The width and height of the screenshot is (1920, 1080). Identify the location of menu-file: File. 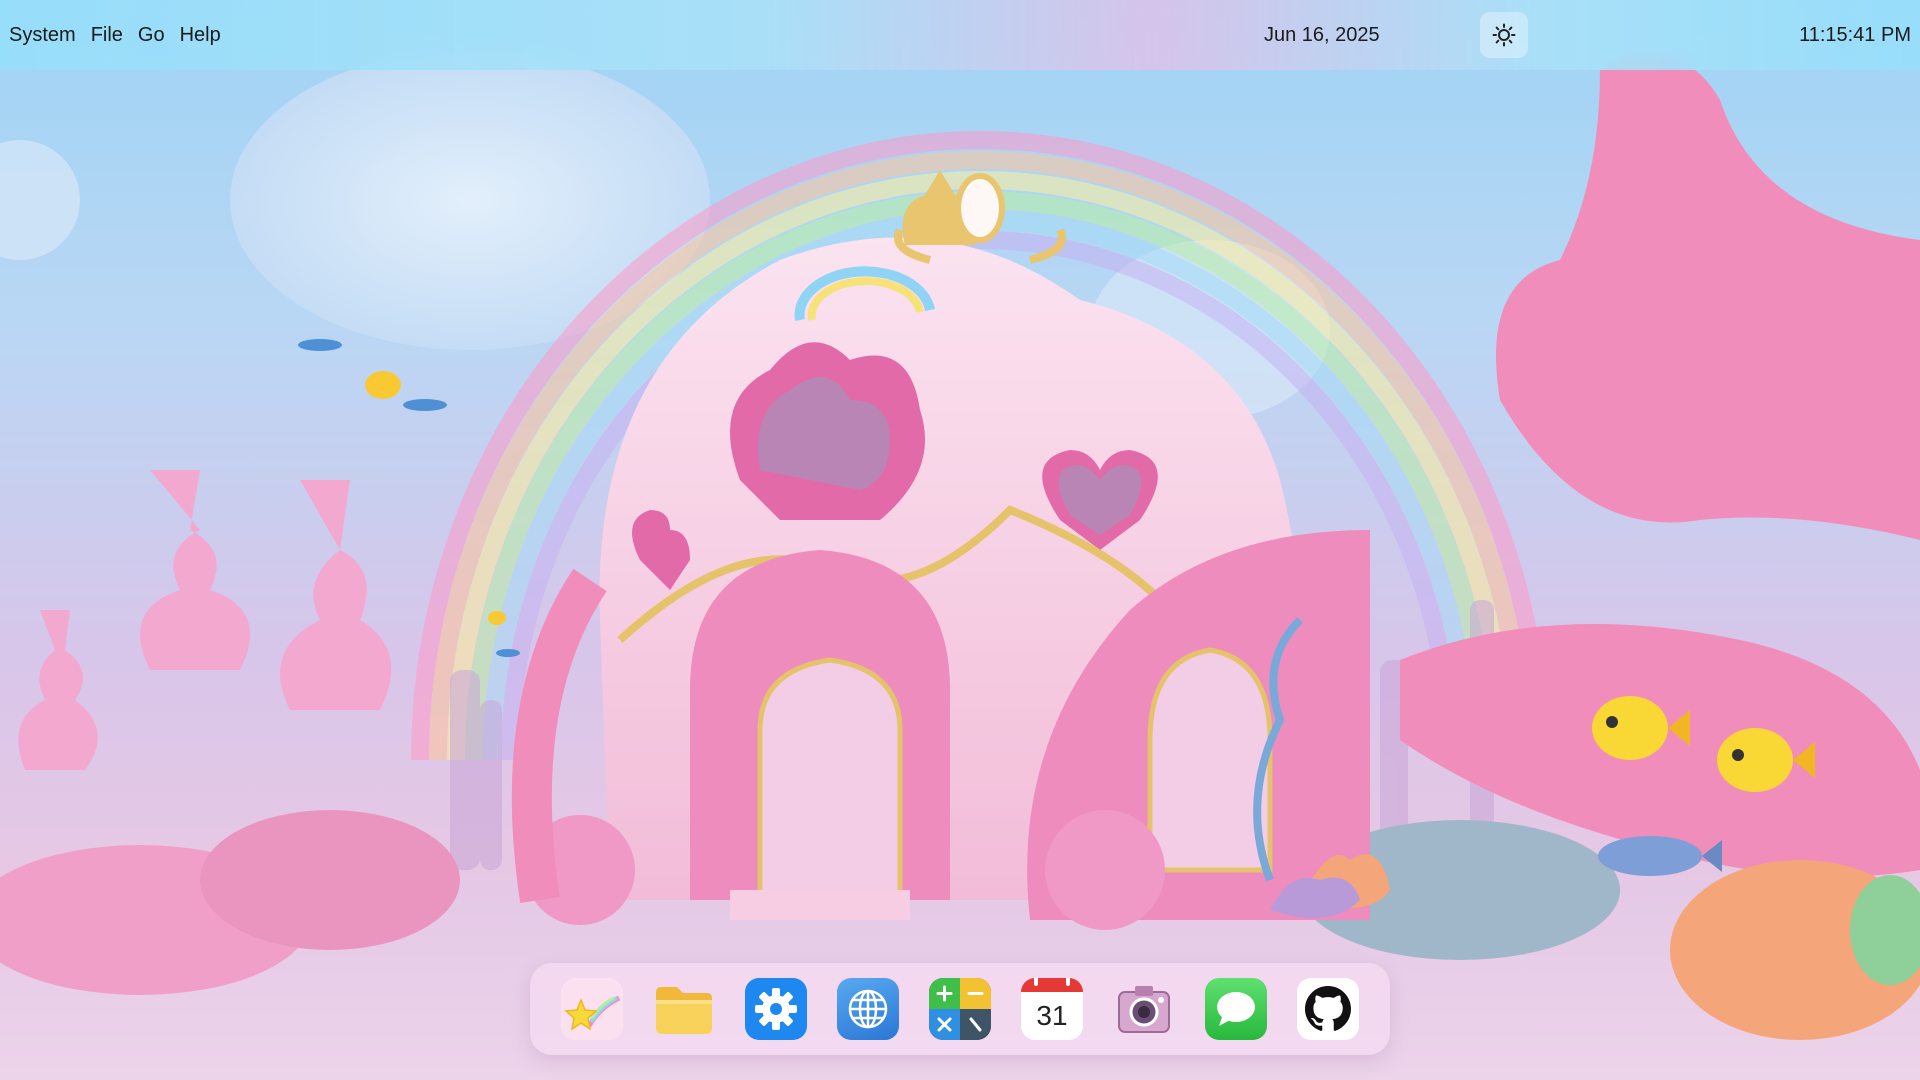
(107, 35).